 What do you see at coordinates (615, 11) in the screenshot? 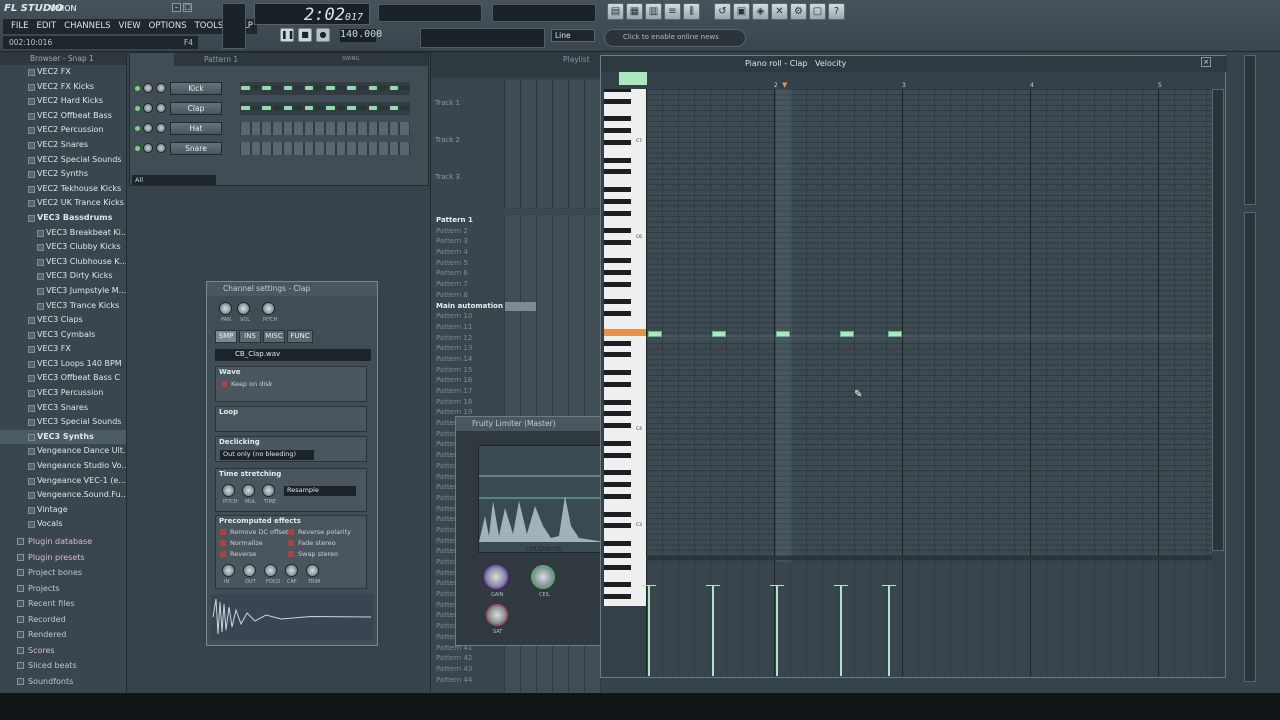
I see `playlist-icon: ▤` at bounding box center [615, 11].